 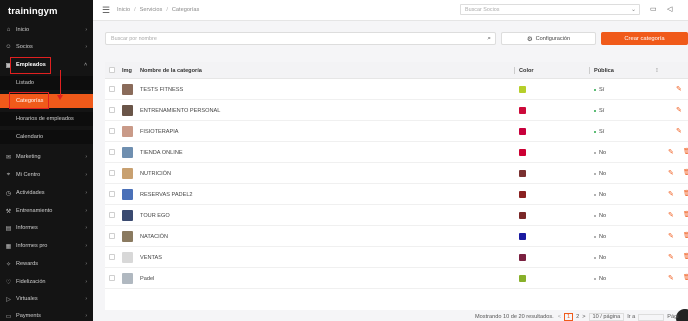 What do you see at coordinates (396, 110) in the screenshot?
I see `table-row: ENTRENAMIENTO PERSONAL Sí ✎` at bounding box center [396, 110].